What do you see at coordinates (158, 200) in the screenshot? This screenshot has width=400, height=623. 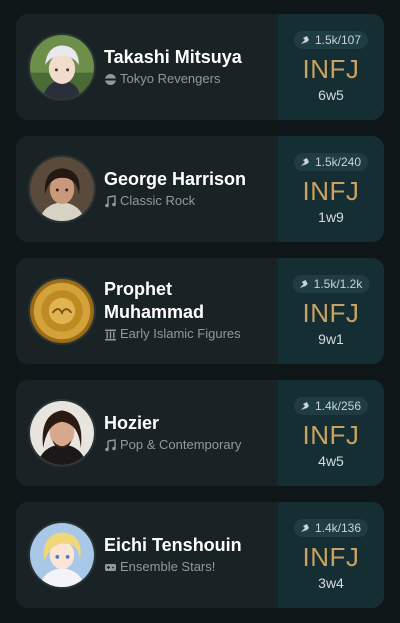 I see `category-text: Classic Rock` at bounding box center [158, 200].